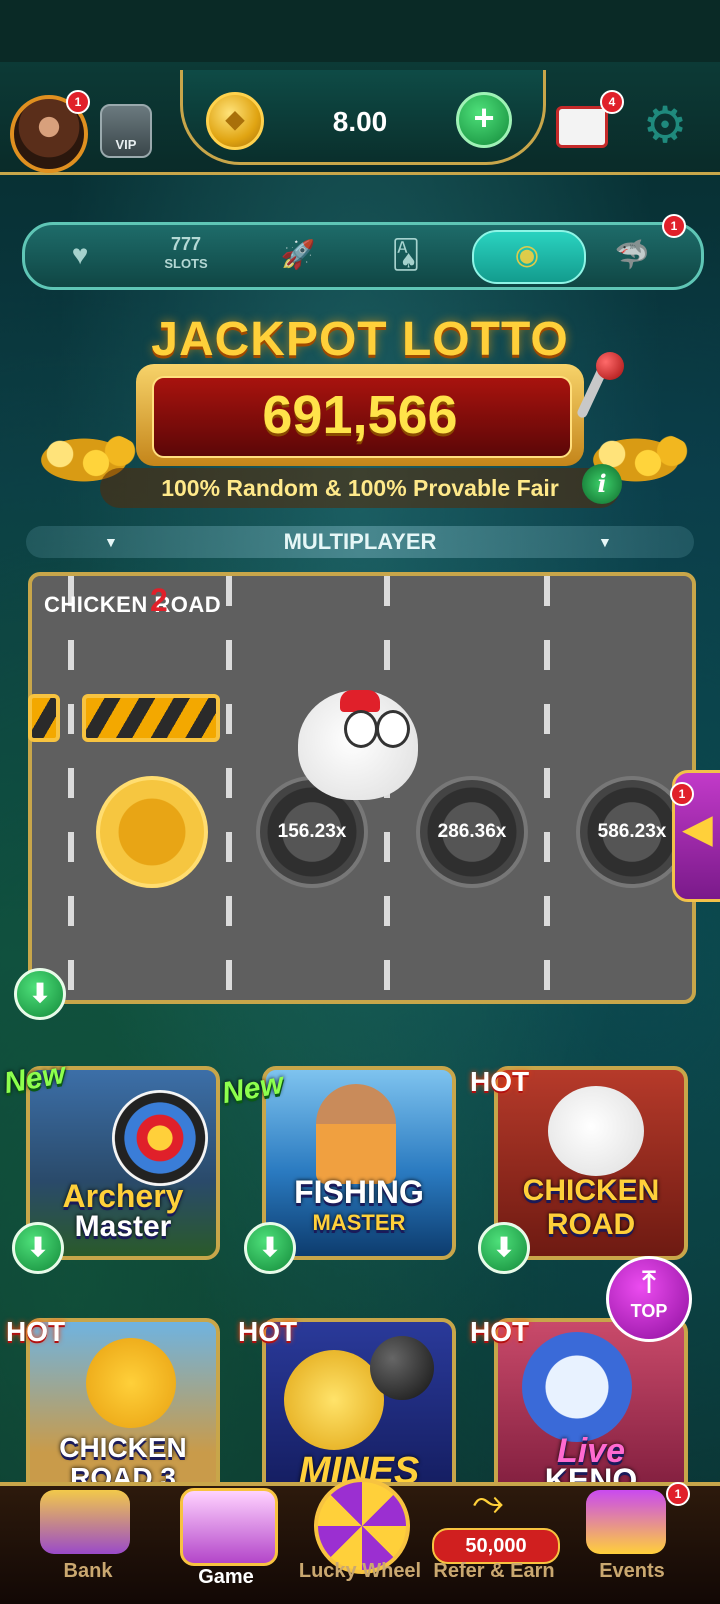  I want to click on cards-icon: 🂡, so click(406, 254).